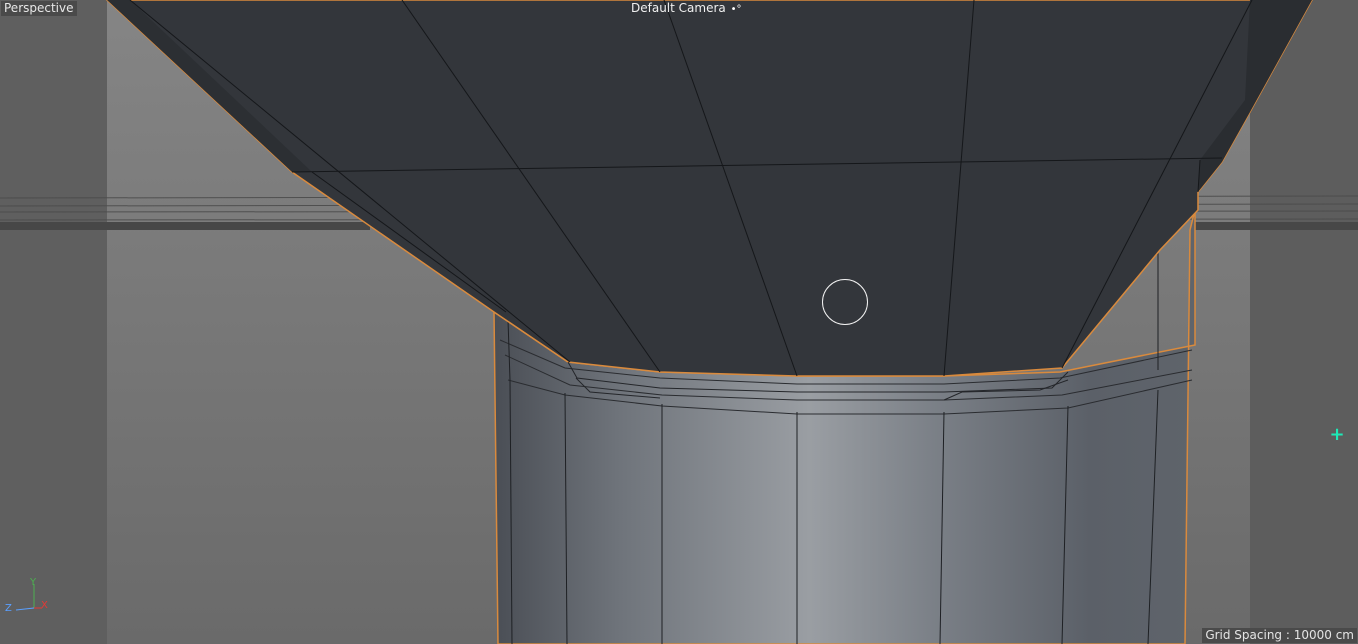 Image resolution: width=1358 pixels, height=644 pixels. I want to click on horizon-shadow-right, so click(1276, 226).